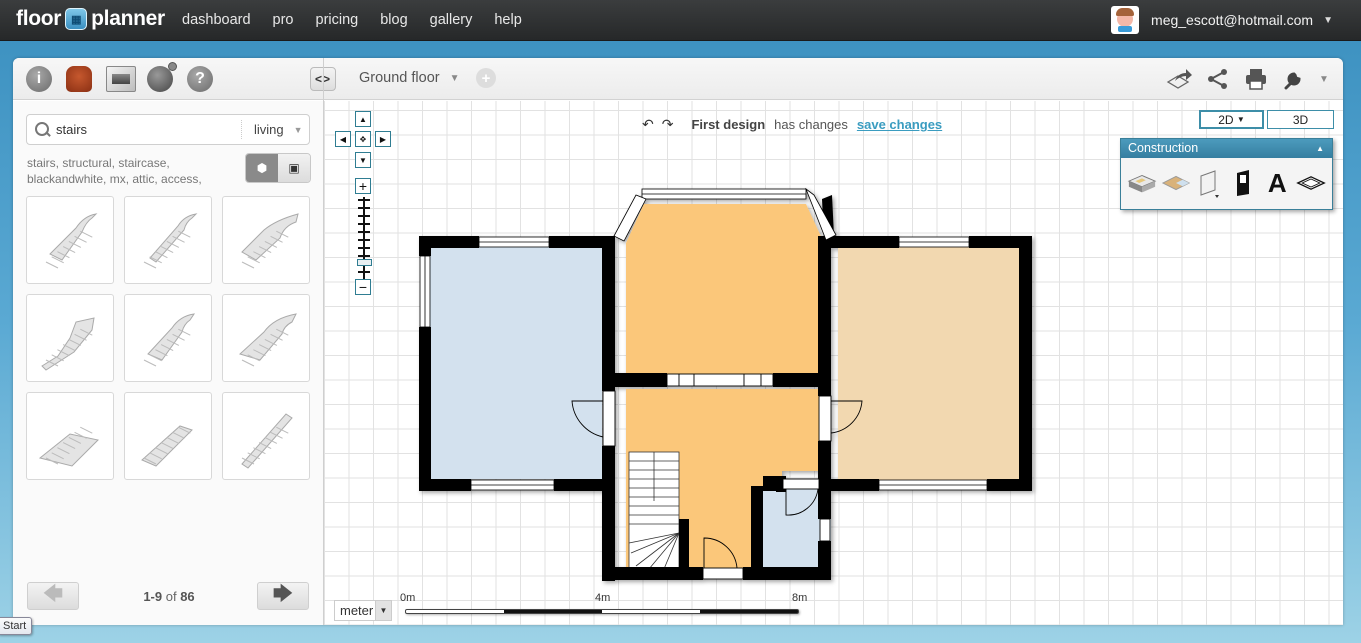 This screenshot has height=643, width=1361. What do you see at coordinates (409, 78) in the screenshot?
I see `floor-selector: Ground floor ▼` at bounding box center [409, 78].